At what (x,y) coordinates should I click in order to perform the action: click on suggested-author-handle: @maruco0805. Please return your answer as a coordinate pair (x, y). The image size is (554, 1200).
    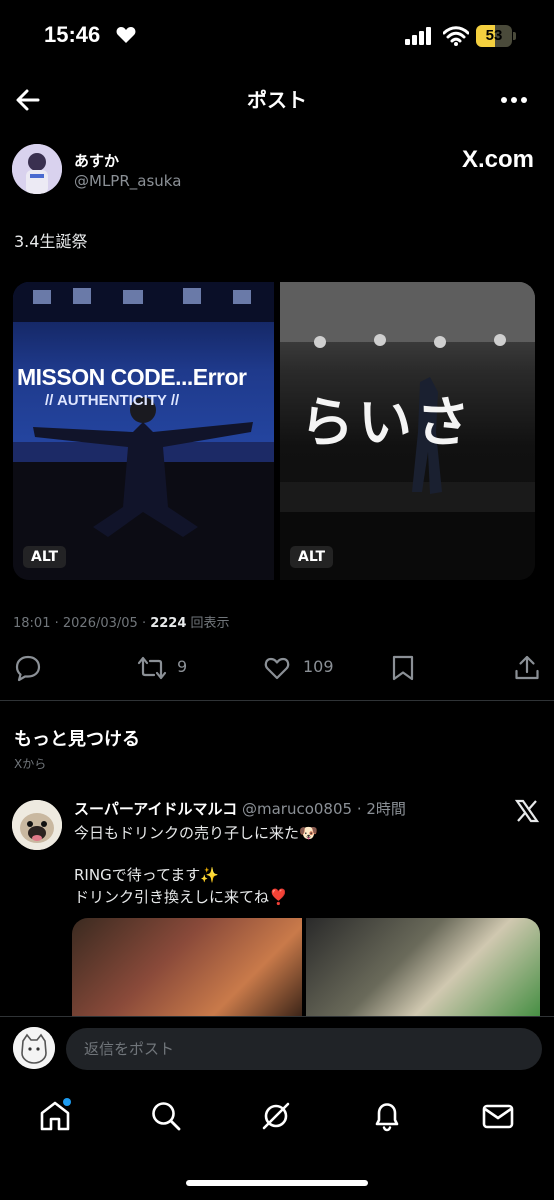
    Looking at the image, I should click on (297, 809).